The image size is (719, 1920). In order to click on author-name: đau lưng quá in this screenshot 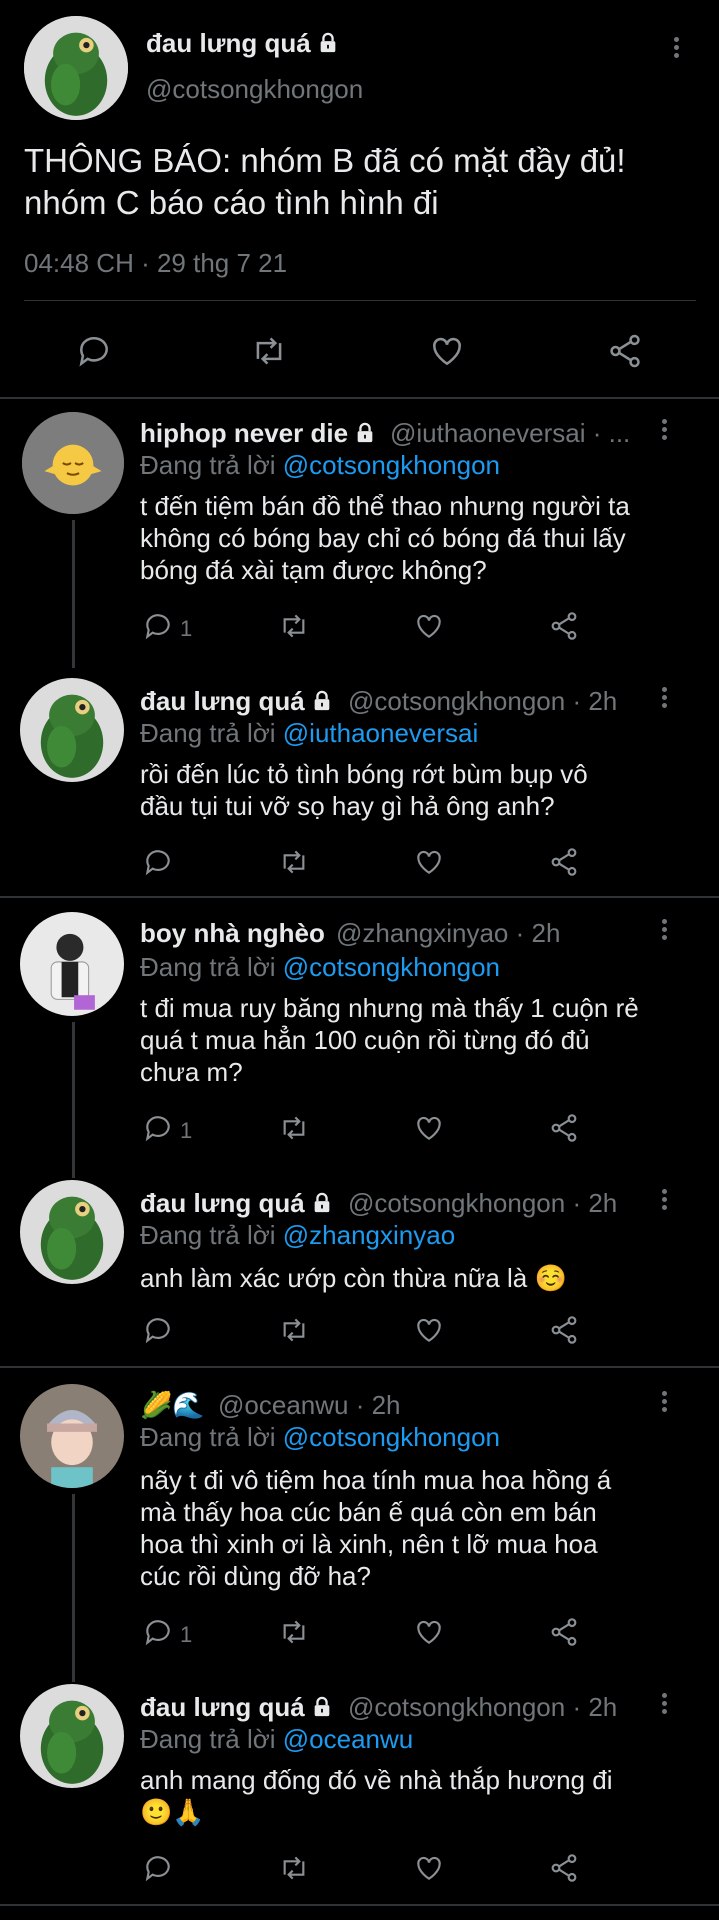, I will do `click(242, 43)`.